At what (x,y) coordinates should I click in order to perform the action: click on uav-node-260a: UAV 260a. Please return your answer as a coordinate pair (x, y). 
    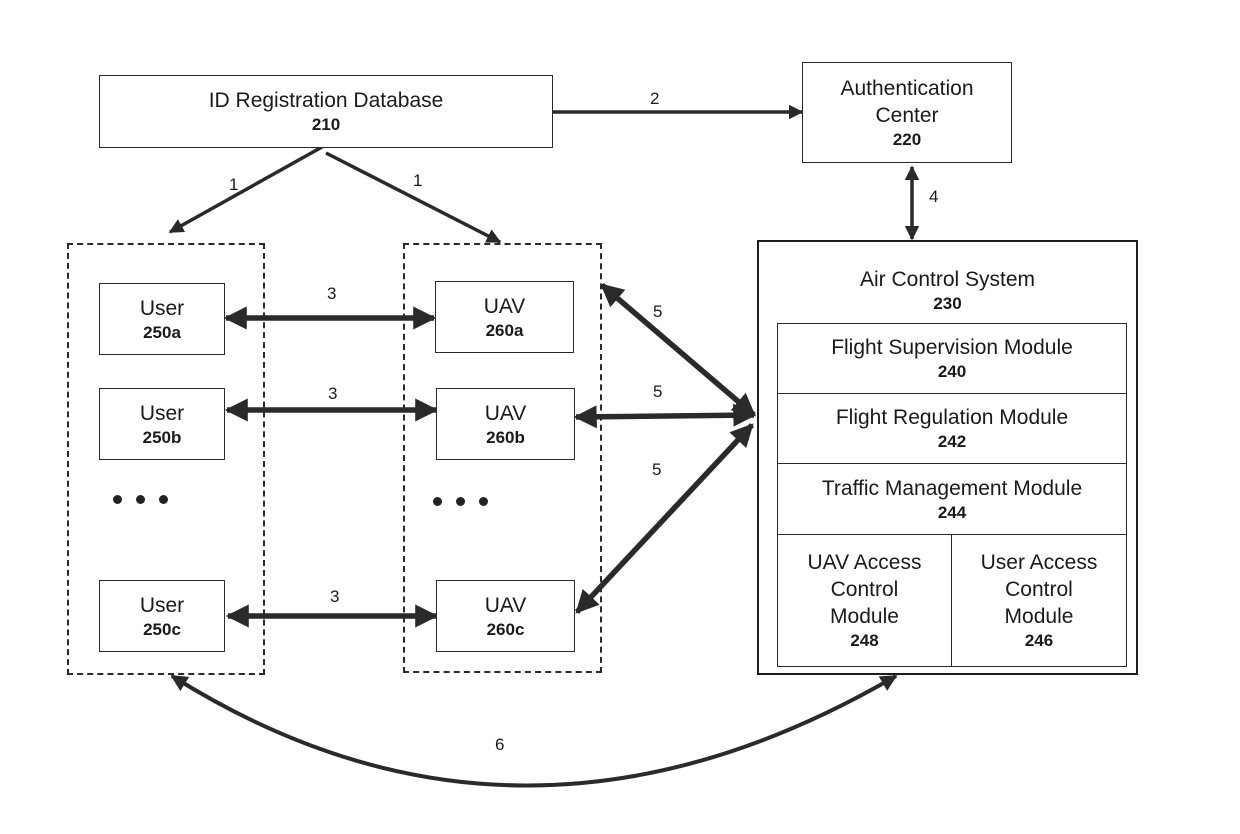
    Looking at the image, I should click on (504, 317).